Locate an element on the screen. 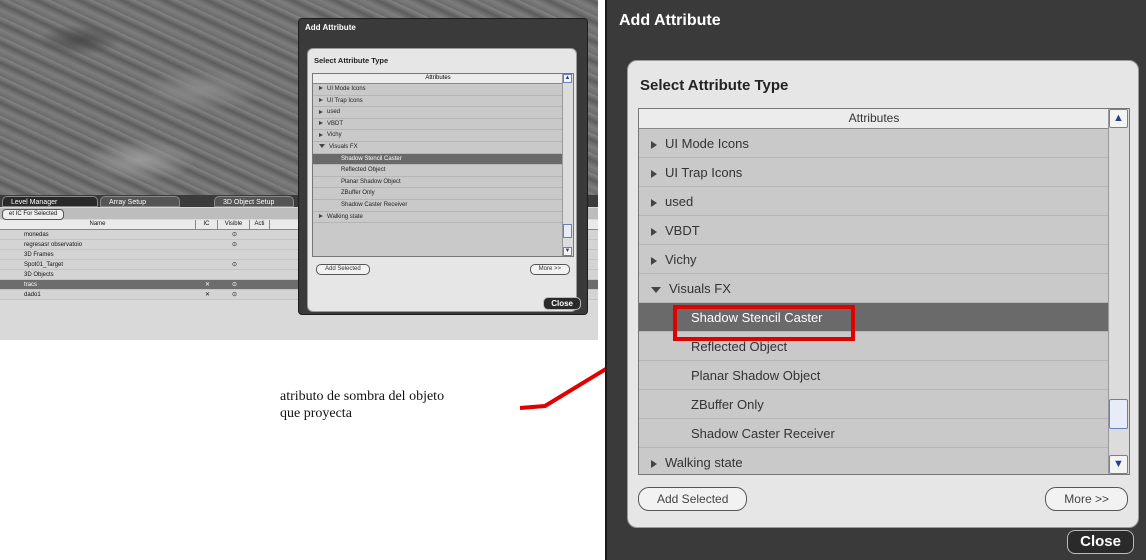 Image resolution: width=1146 pixels, height=560 pixels. highlight-box is located at coordinates (764, 323).